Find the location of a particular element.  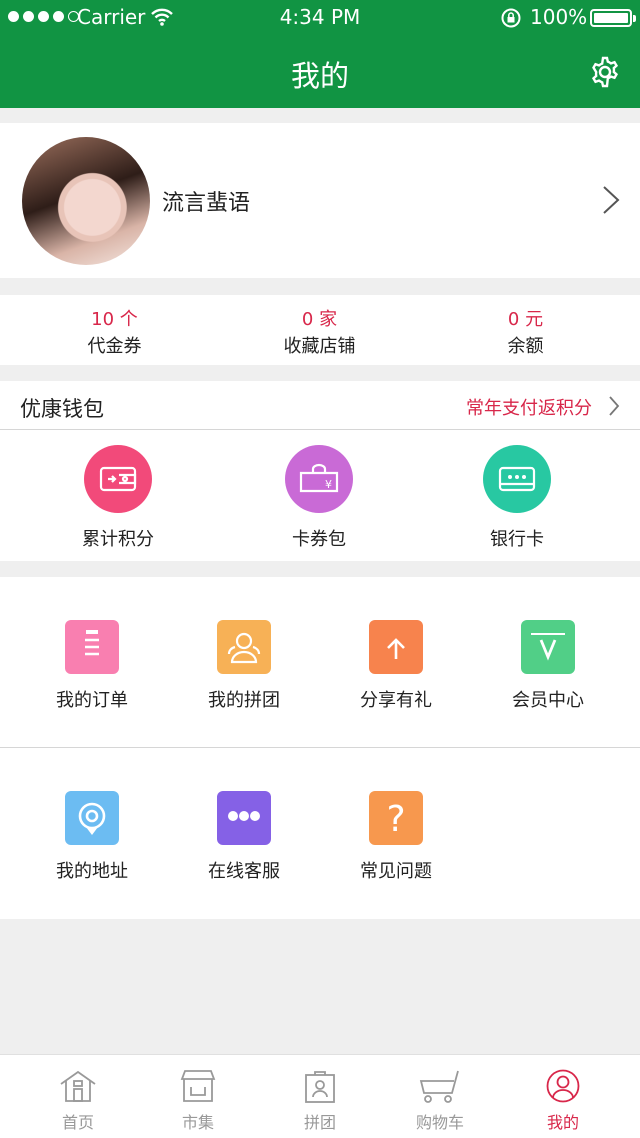

grid-item-label: 会员中心 is located at coordinates (548, 700).